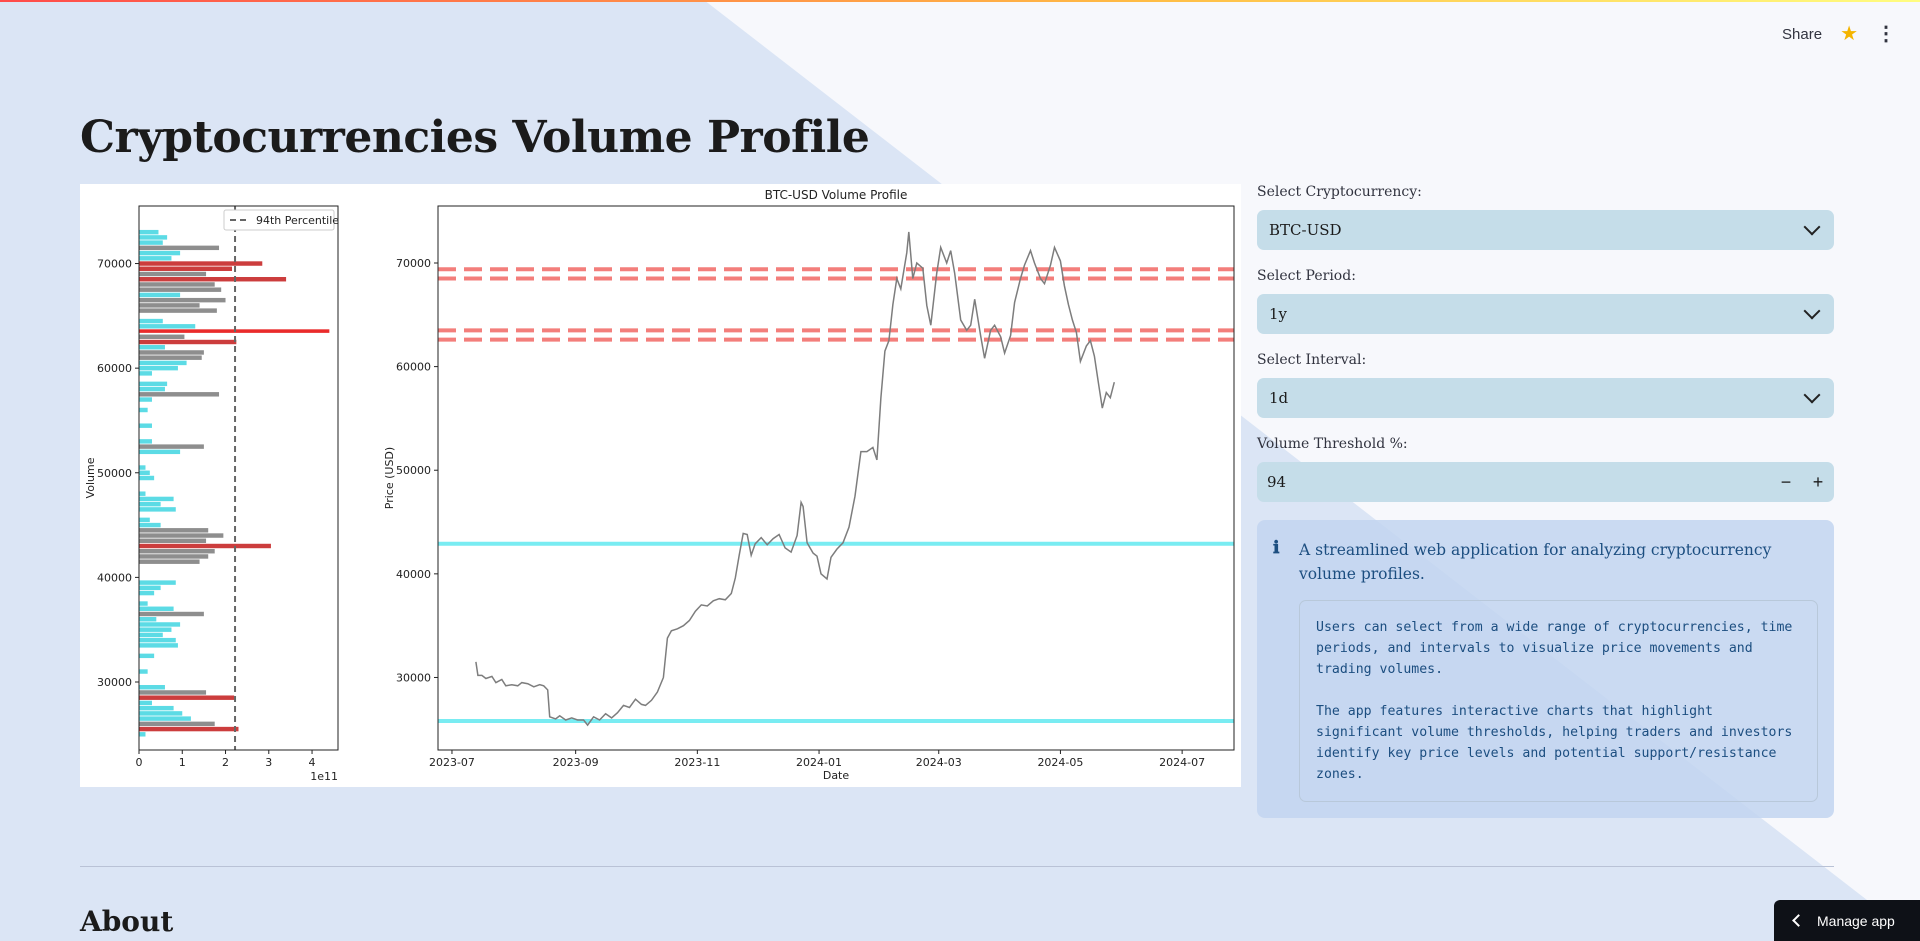 Image resolution: width=1920 pixels, height=941 pixels. Describe the element at coordinates (312, 762) in the screenshot. I see `x-tick-label: 4` at that location.